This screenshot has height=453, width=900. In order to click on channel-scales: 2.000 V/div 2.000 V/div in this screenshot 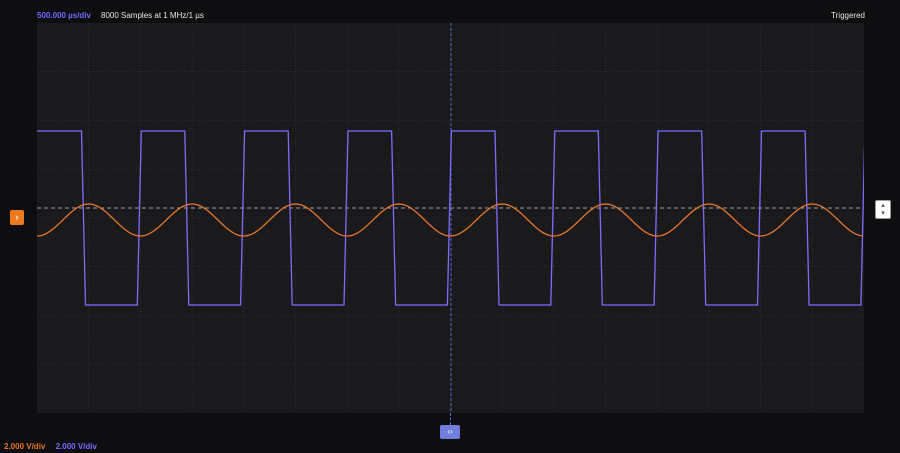, I will do `click(50, 446)`.